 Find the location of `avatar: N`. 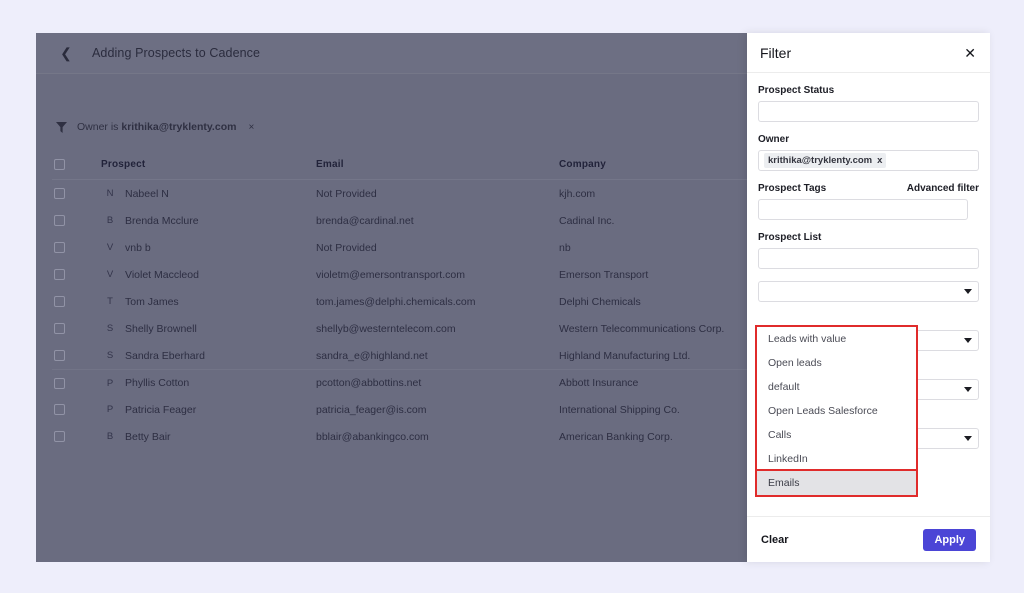

avatar: N is located at coordinates (110, 193).